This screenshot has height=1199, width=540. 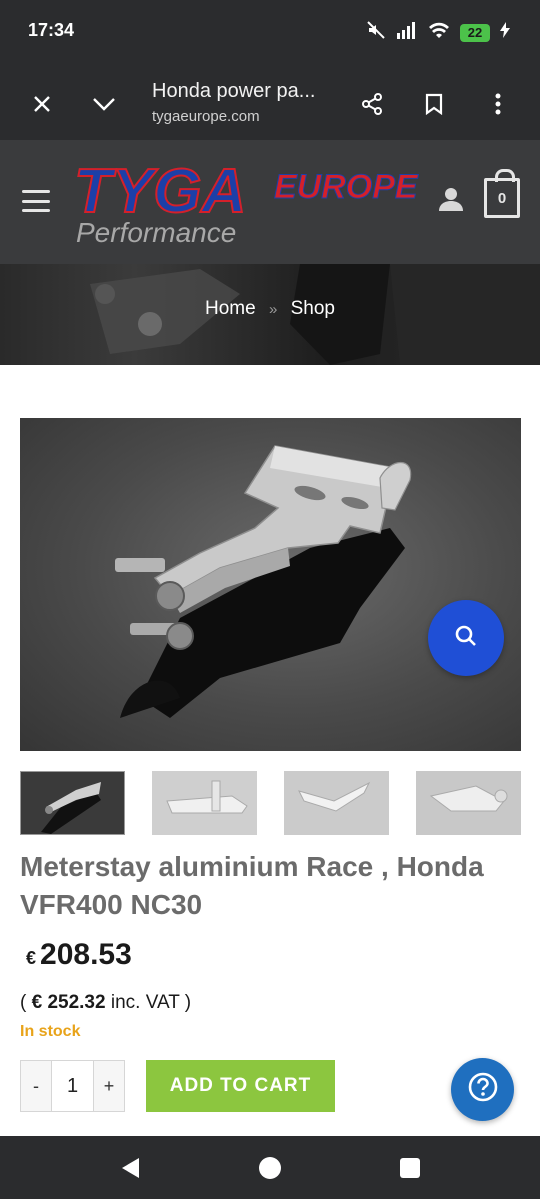 What do you see at coordinates (36, 1086) in the screenshot?
I see `quantity-decrease-button: -` at bounding box center [36, 1086].